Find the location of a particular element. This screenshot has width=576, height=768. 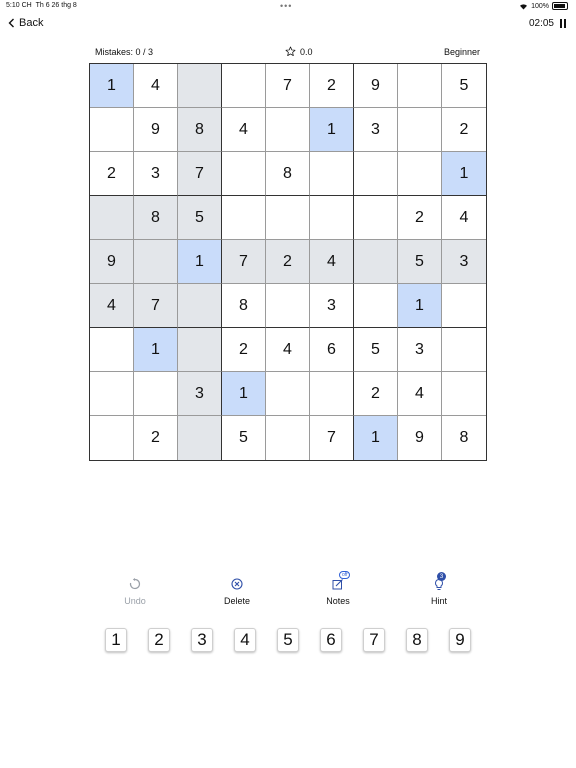

sudoku-cell: 6 is located at coordinates (332, 350).